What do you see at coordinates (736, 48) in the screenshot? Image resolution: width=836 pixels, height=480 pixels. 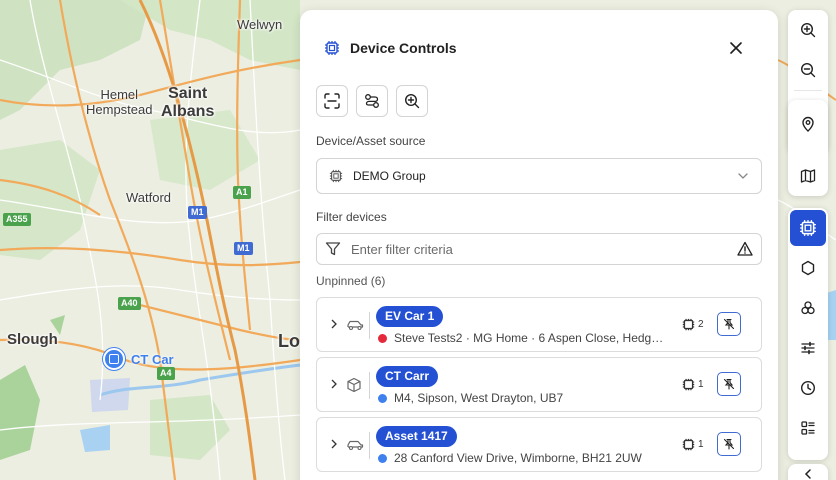 I see `close-icon` at bounding box center [736, 48].